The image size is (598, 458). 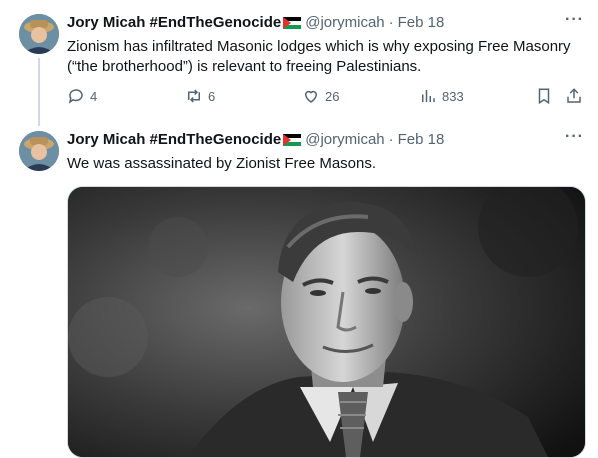 I want to click on bookmark-icon, so click(x=544, y=96).